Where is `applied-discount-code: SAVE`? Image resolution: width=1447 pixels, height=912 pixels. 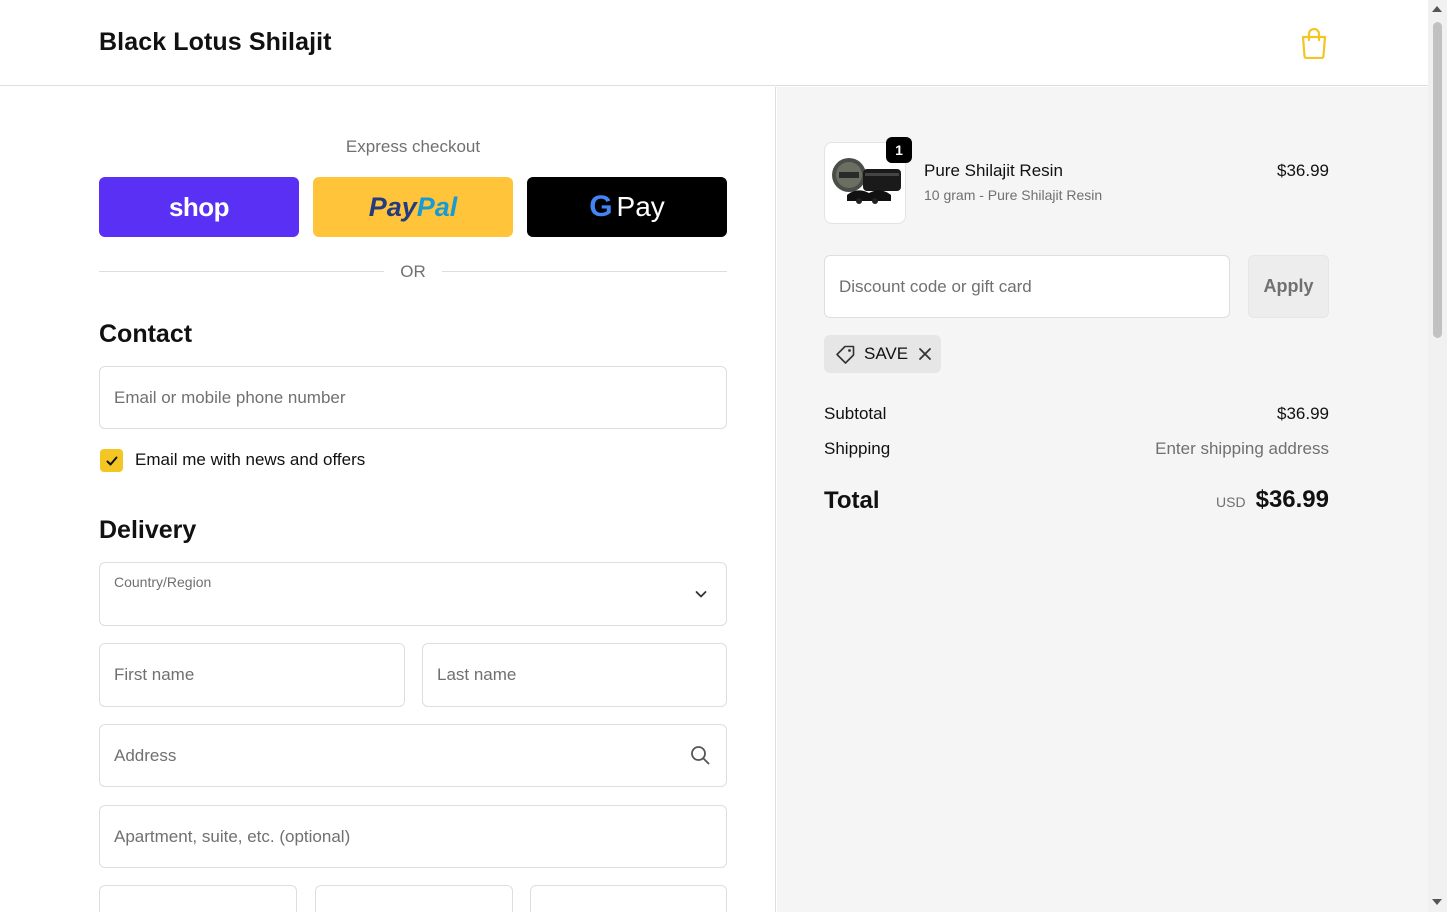 applied-discount-code: SAVE is located at coordinates (886, 353).